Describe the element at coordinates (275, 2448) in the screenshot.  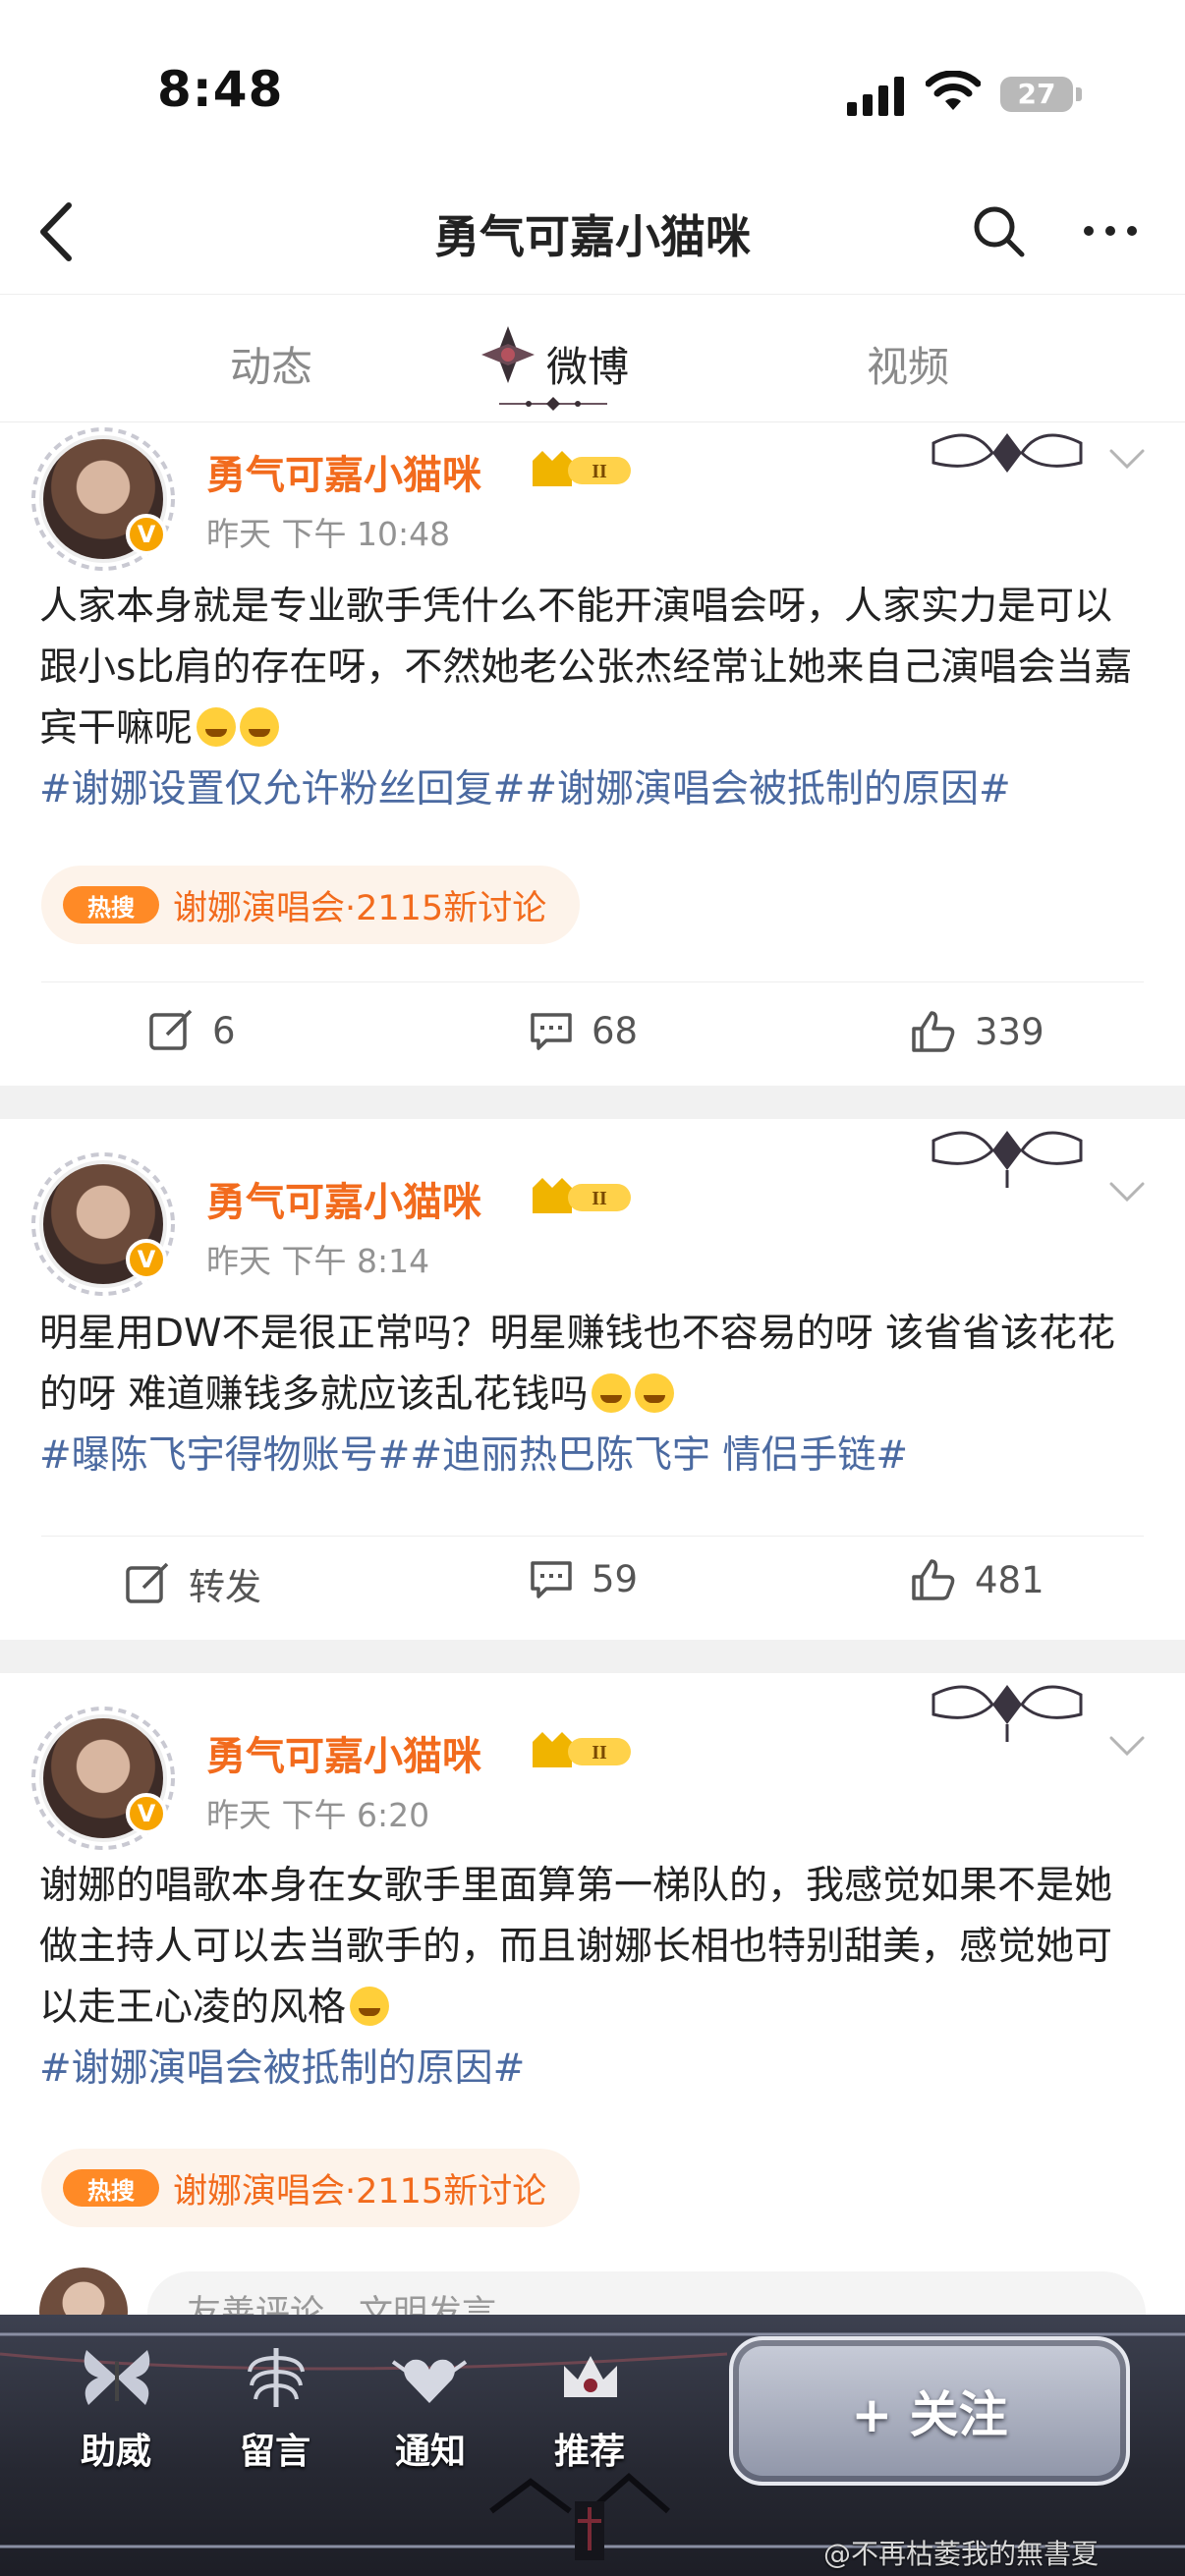
I see `message-button: 留言` at that location.